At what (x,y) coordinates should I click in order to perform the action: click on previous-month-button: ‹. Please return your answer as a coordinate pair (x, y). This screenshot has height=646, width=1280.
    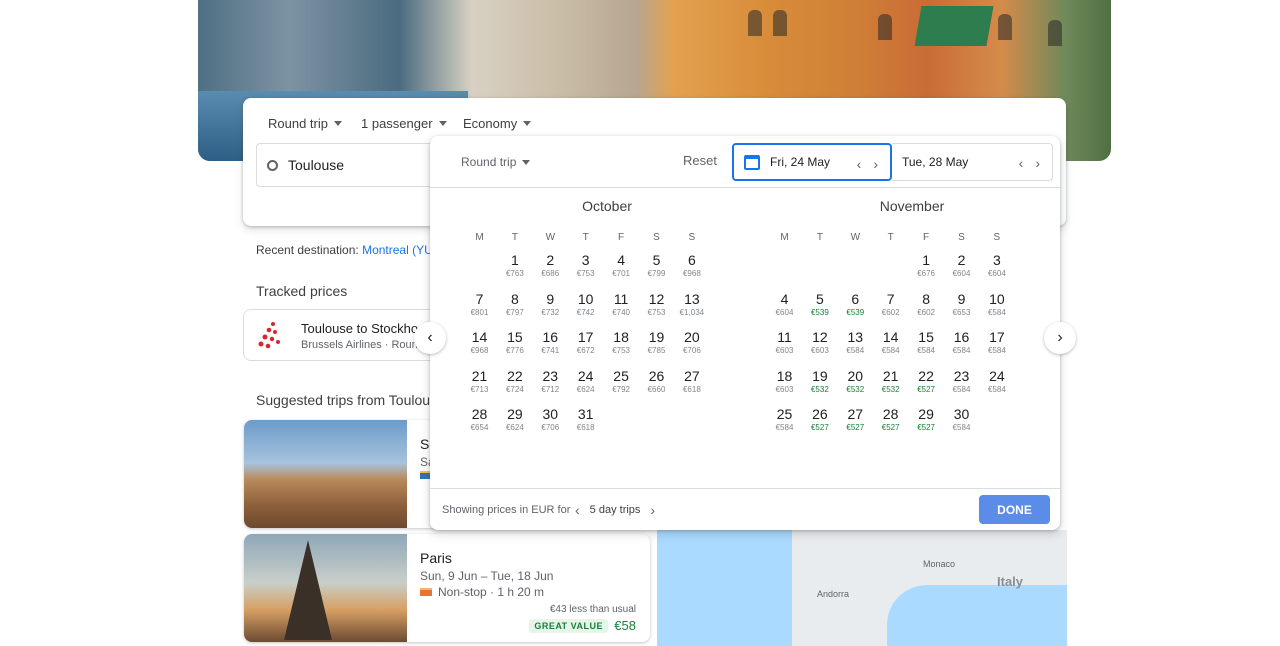
    Looking at the image, I should click on (430, 338).